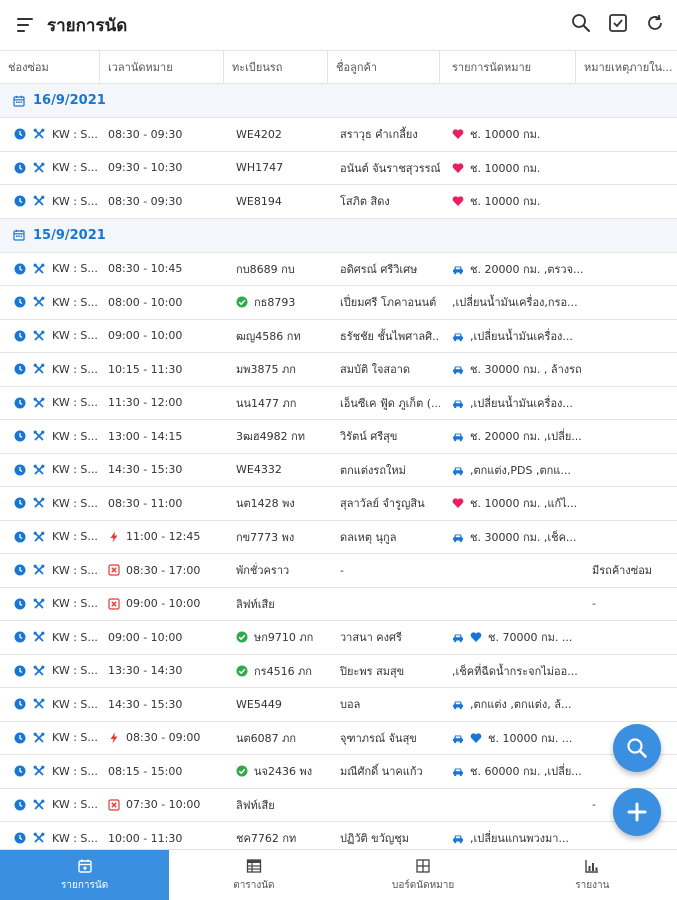  I want to click on heart-icon, so click(476, 637).